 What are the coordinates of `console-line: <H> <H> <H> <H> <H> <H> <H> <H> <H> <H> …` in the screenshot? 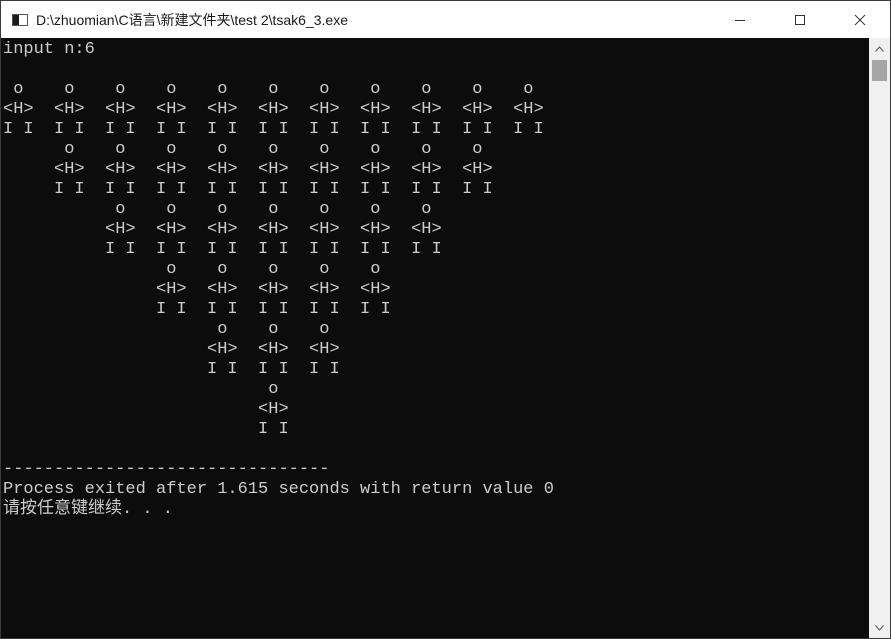 It's located at (273, 109).